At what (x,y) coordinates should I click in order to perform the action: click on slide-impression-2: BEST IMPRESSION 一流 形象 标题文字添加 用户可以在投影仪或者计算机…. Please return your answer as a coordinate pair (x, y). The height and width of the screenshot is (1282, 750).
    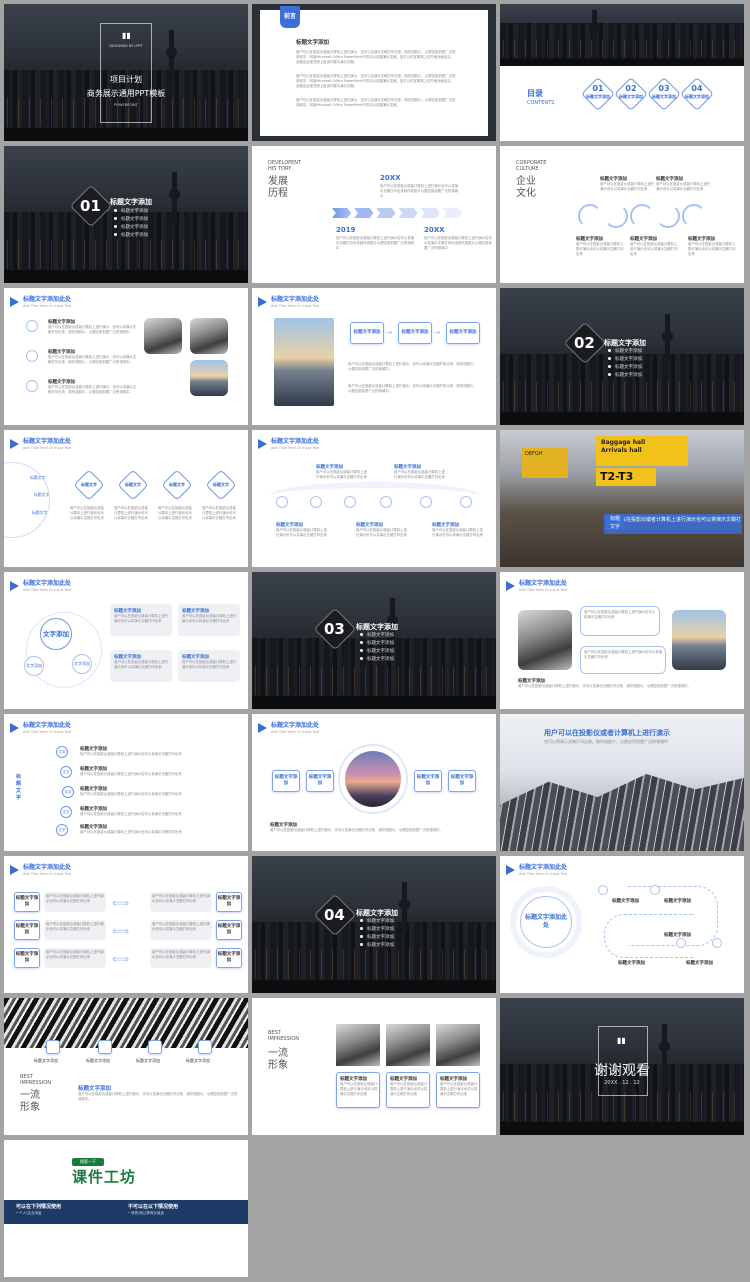
    Looking at the image, I should click on (374, 1066).